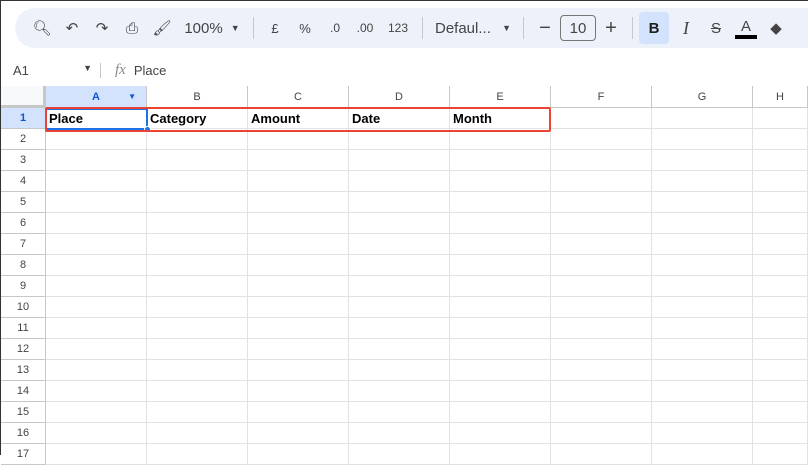 The width and height of the screenshot is (808, 465). I want to click on cell-H5, so click(780, 202).